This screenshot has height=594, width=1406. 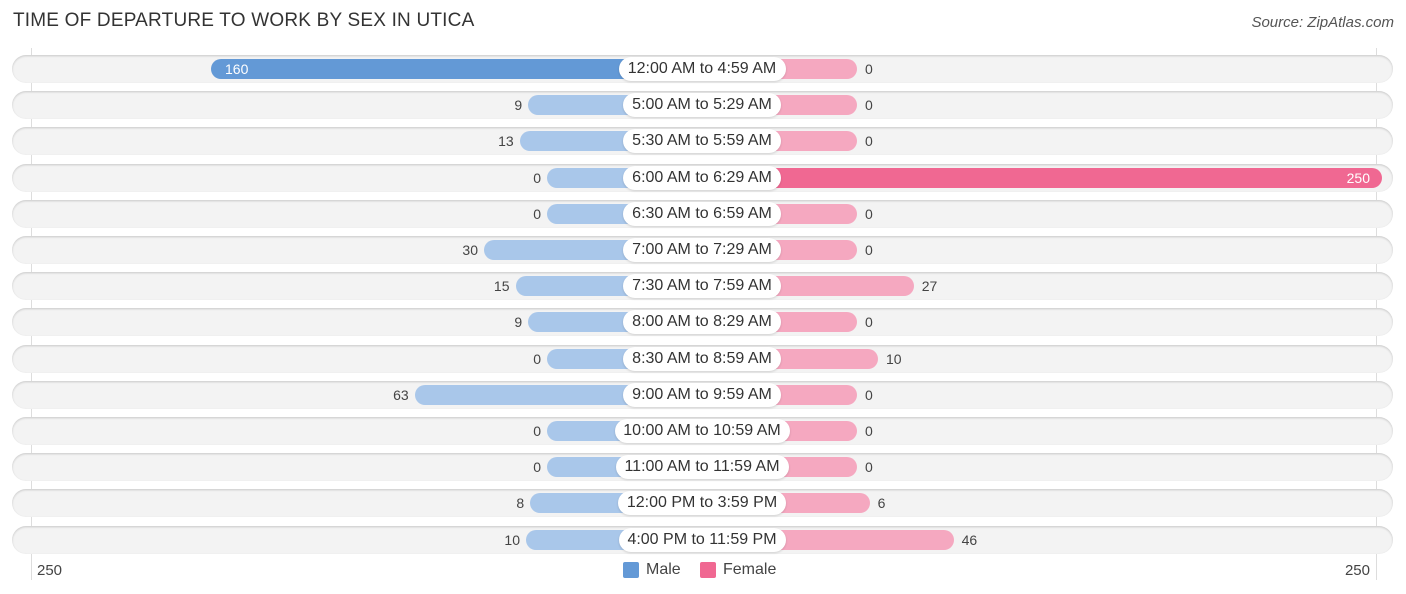 What do you see at coordinates (702, 503) in the screenshot?
I see `category-label: 12:00 PM to 3:59 PM` at bounding box center [702, 503].